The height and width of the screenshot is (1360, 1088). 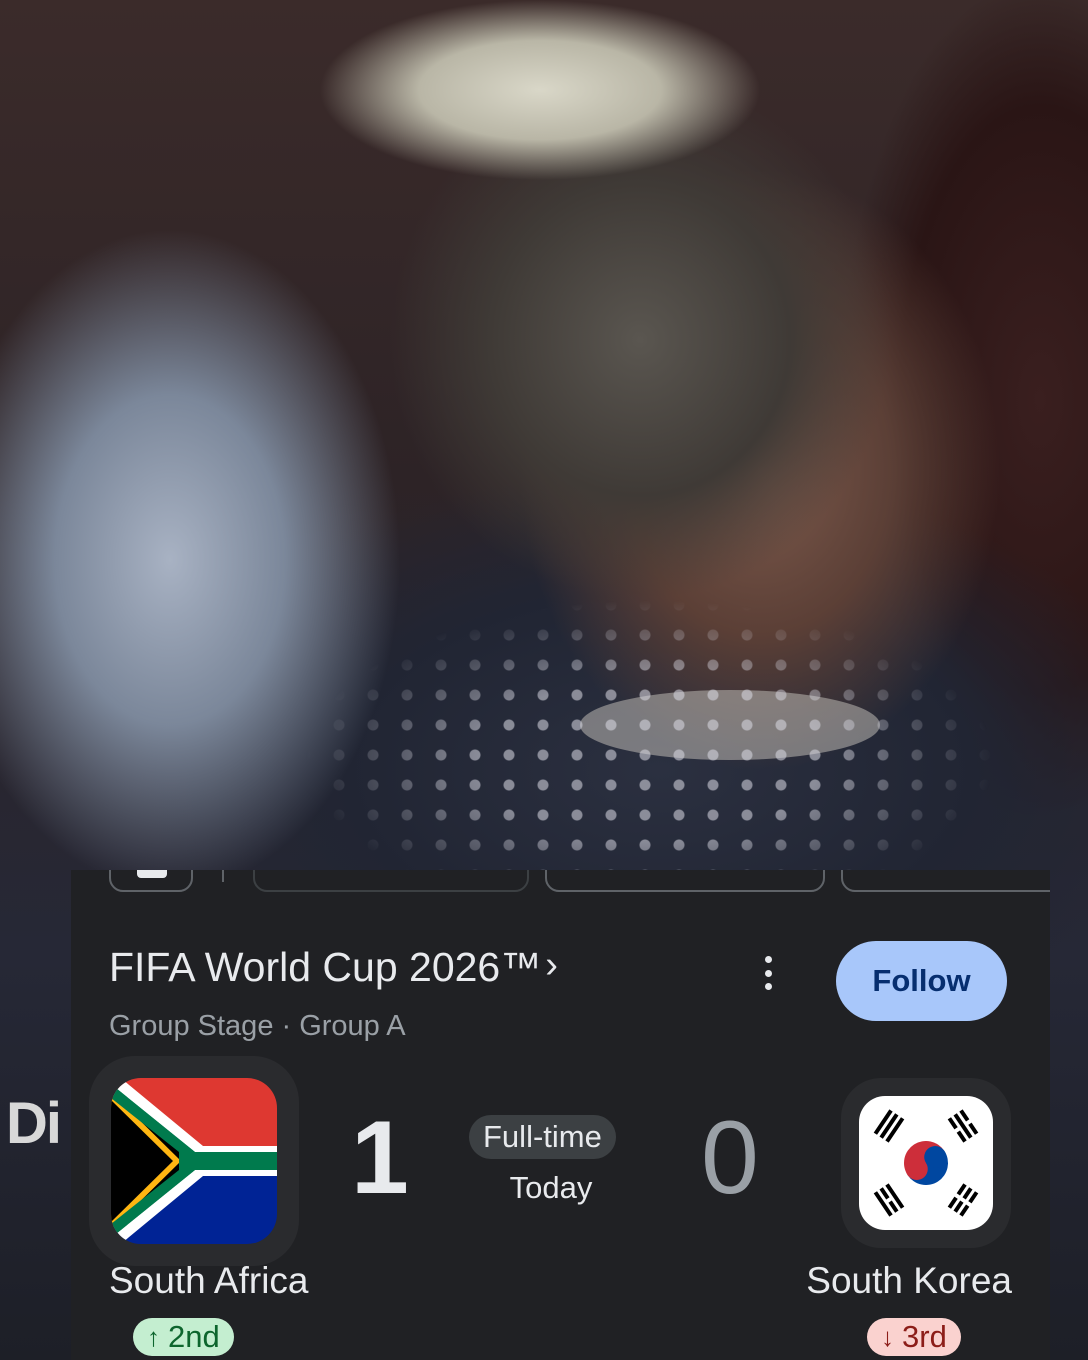 What do you see at coordinates (542, 1137) in the screenshot?
I see `match-status-badge: Full-time` at bounding box center [542, 1137].